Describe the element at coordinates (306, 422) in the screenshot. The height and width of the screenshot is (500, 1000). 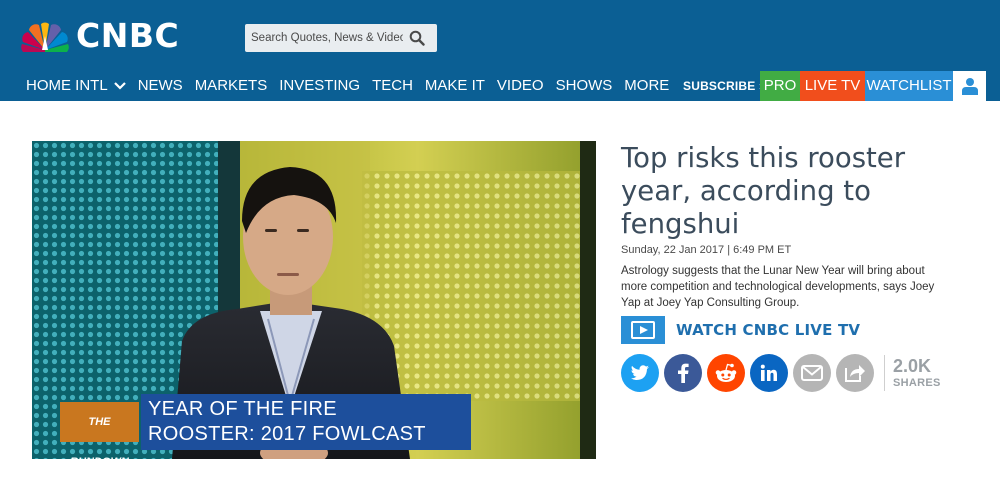
I see `video-caption: YEAR OF THE FIRE ROOSTER: 2017 FOWLCAST` at that location.